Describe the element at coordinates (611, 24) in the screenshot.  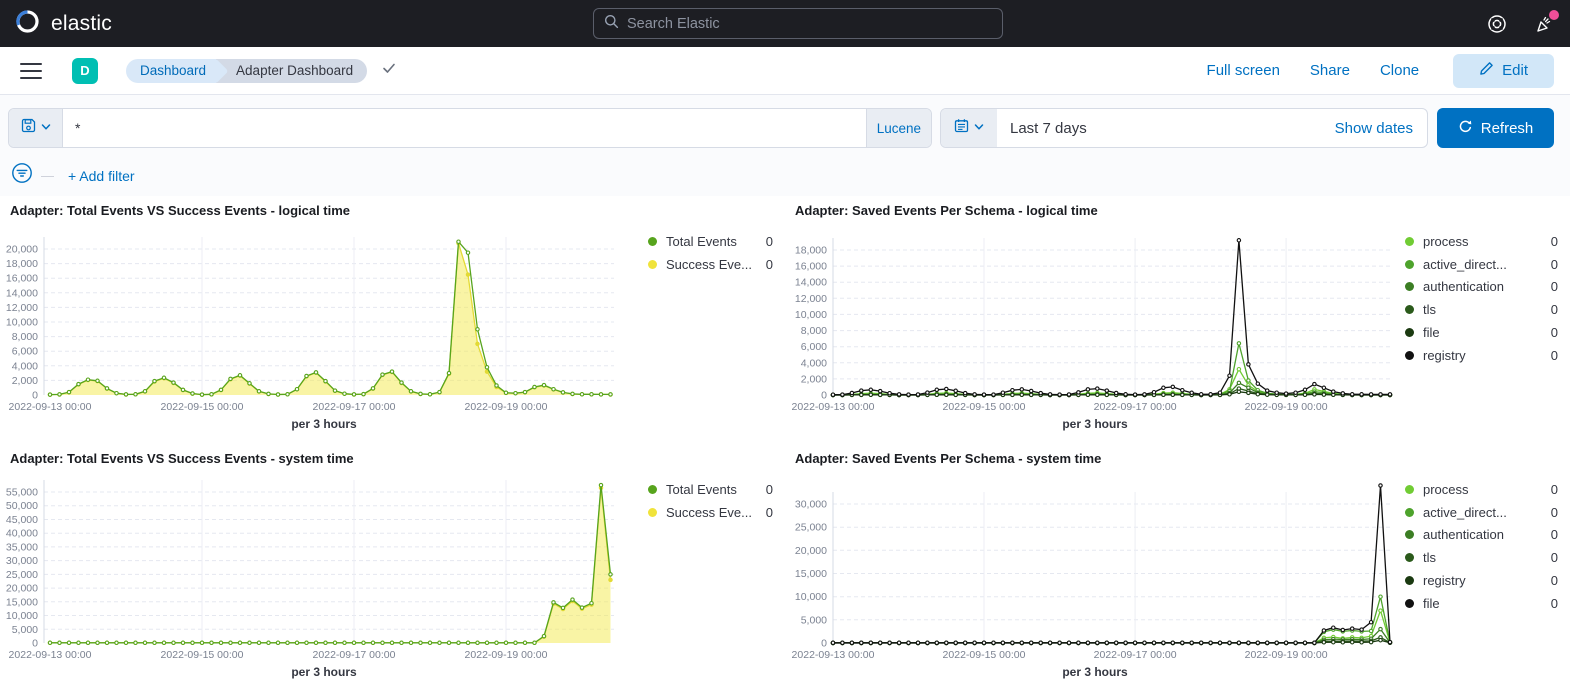
I see `search-icon` at that location.